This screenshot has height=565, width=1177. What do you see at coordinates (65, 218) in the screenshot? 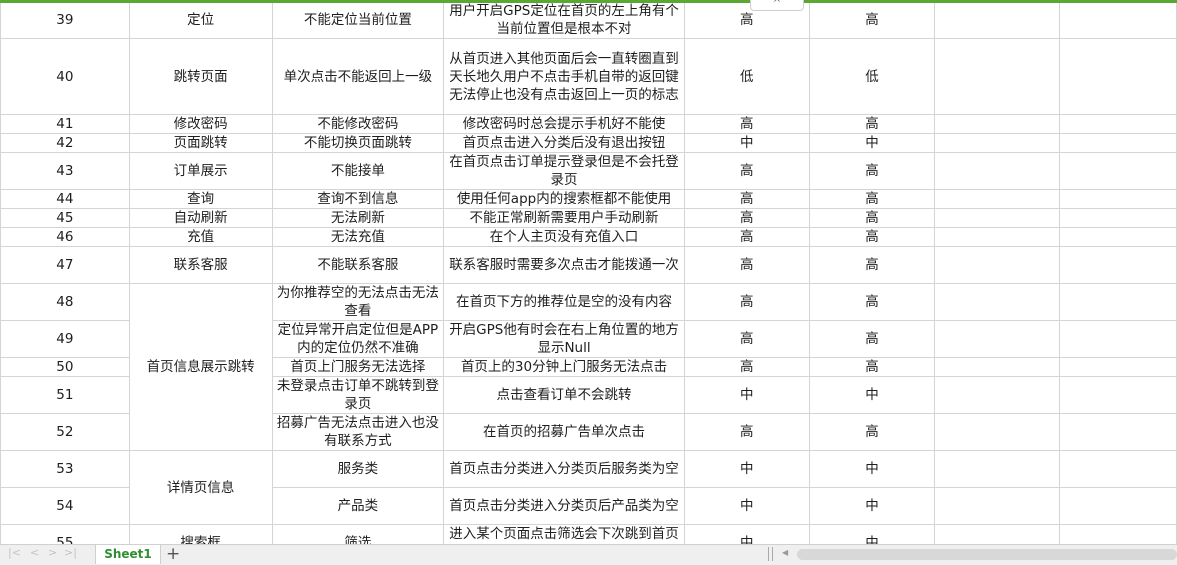
I see `cell-number: 45` at bounding box center [65, 218].